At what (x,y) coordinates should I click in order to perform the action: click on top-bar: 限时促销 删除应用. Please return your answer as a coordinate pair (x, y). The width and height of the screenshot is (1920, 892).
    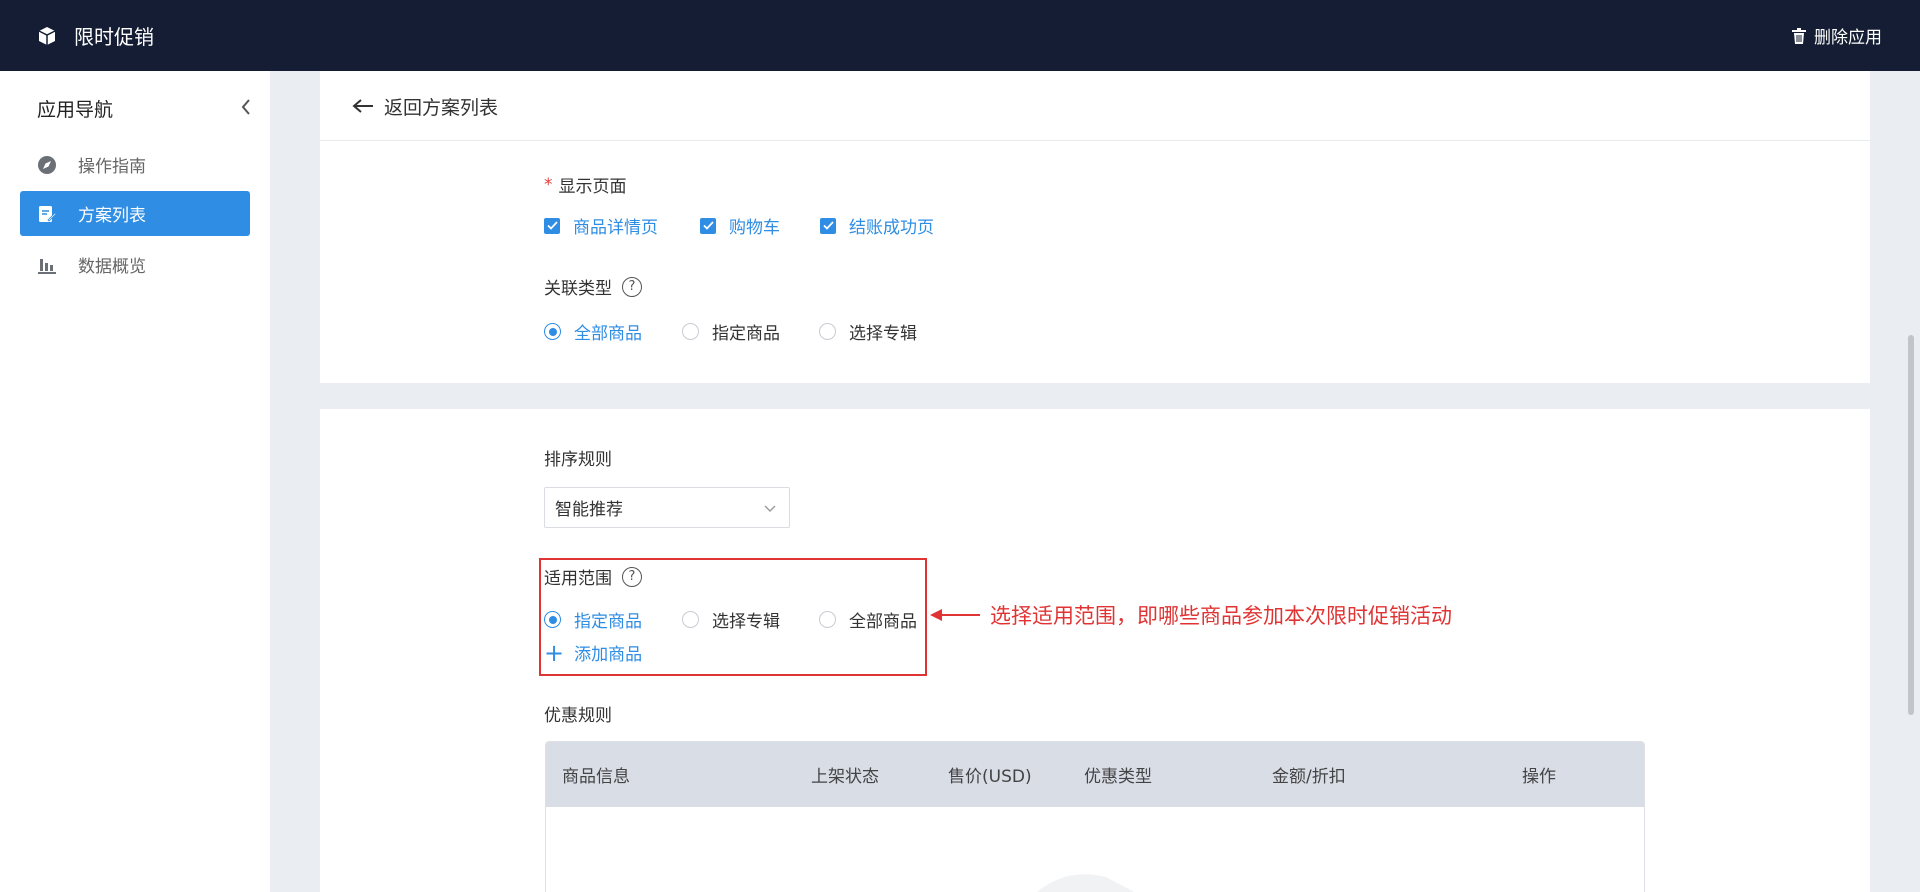
    Looking at the image, I should click on (960, 35).